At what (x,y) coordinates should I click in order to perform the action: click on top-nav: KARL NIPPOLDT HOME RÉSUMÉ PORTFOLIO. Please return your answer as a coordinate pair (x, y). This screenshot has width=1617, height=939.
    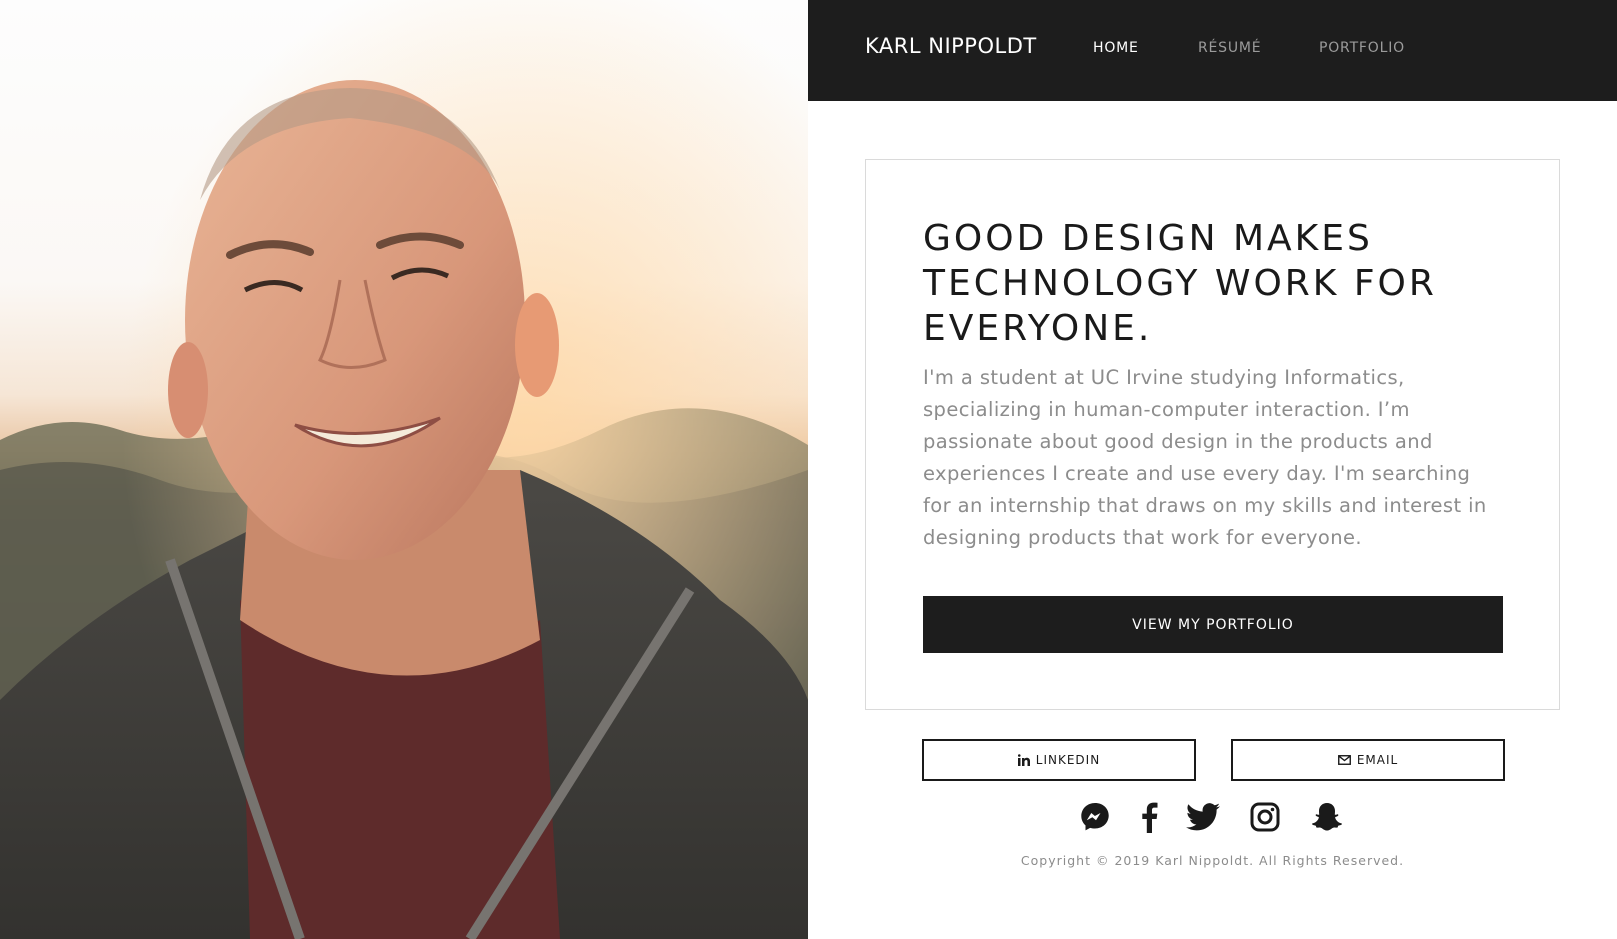
    Looking at the image, I should click on (1212, 50).